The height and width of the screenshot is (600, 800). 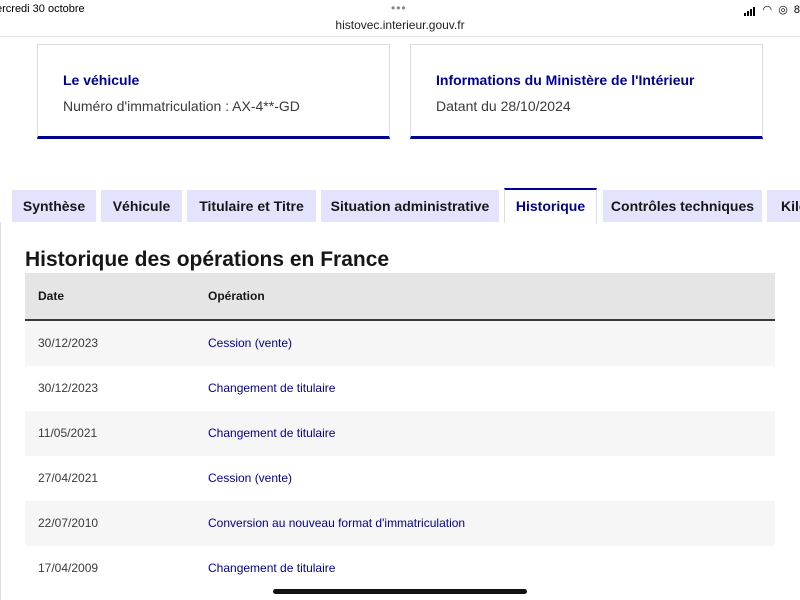 I want to click on ministry-info-title: Informations du Ministère de l'Intérieur, so click(x=565, y=80).